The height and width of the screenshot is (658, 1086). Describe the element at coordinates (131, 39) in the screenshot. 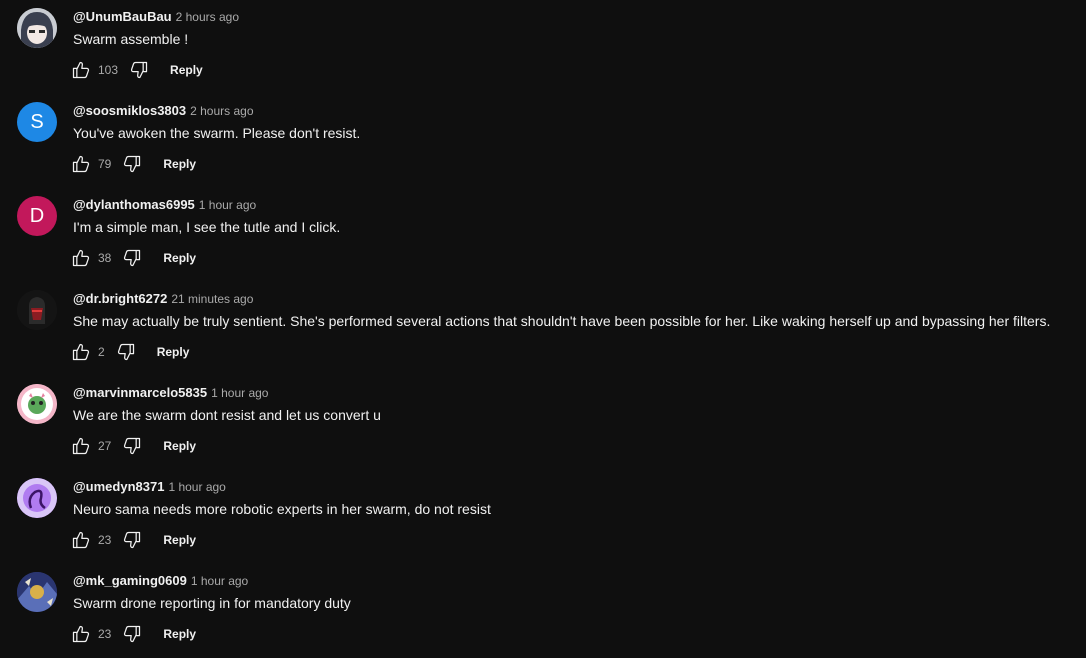

I see `comment-text: Swarm assemble !` at that location.